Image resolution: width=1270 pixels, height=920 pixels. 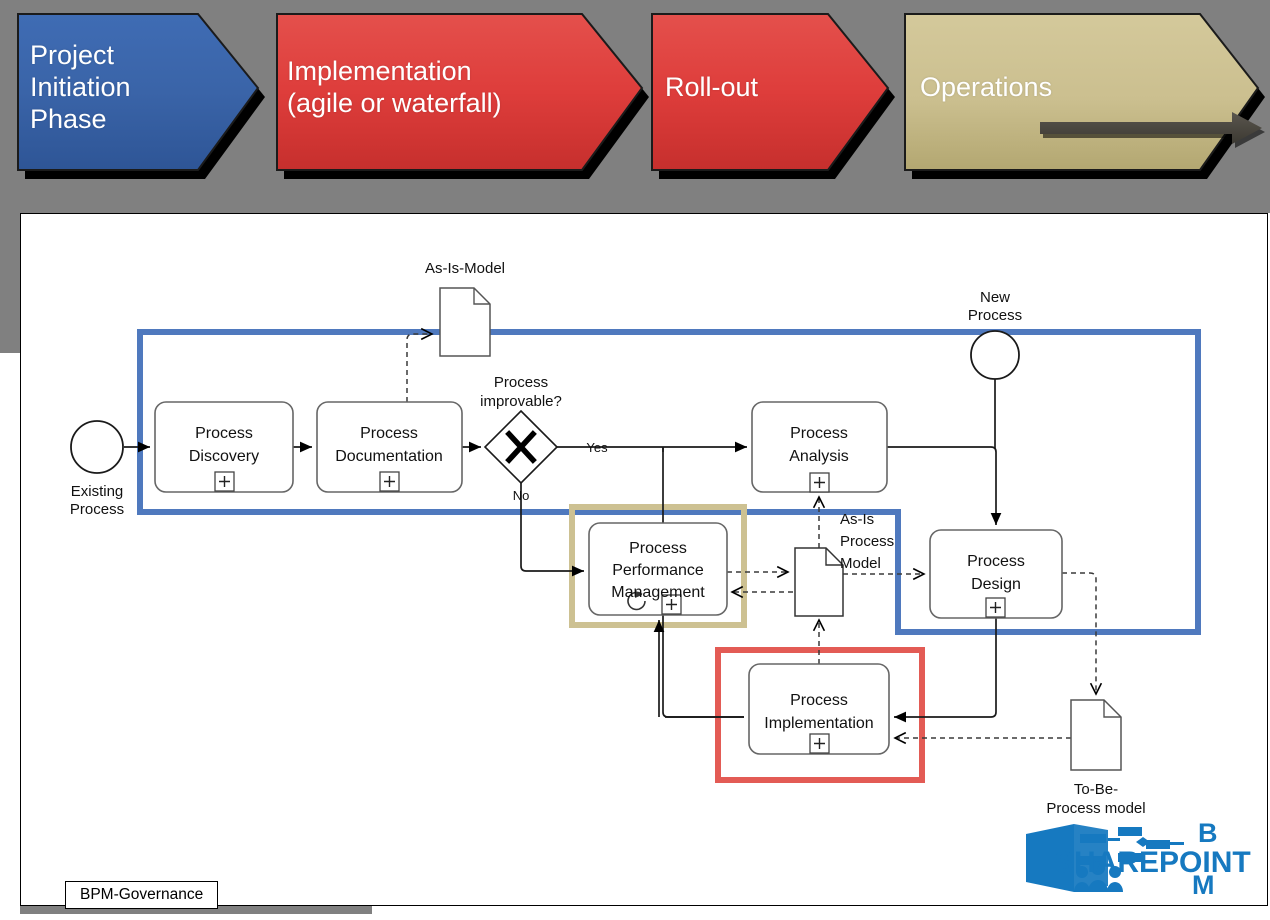 What do you see at coordinates (996, 584) in the screenshot?
I see `label-design-2: Design` at bounding box center [996, 584].